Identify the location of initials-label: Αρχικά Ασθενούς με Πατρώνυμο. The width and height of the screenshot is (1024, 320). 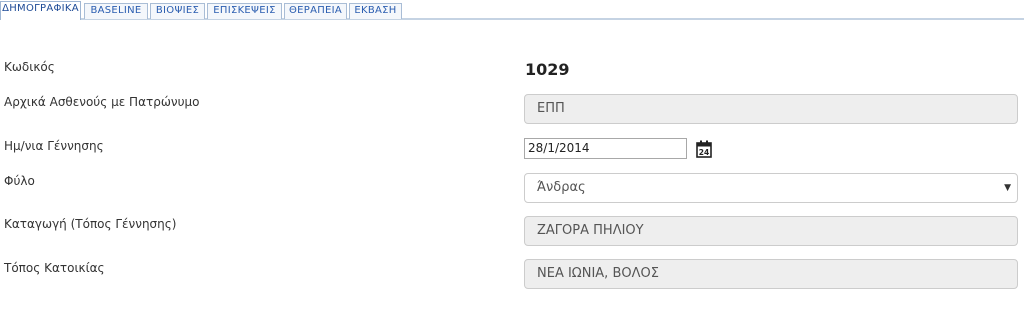
(102, 102).